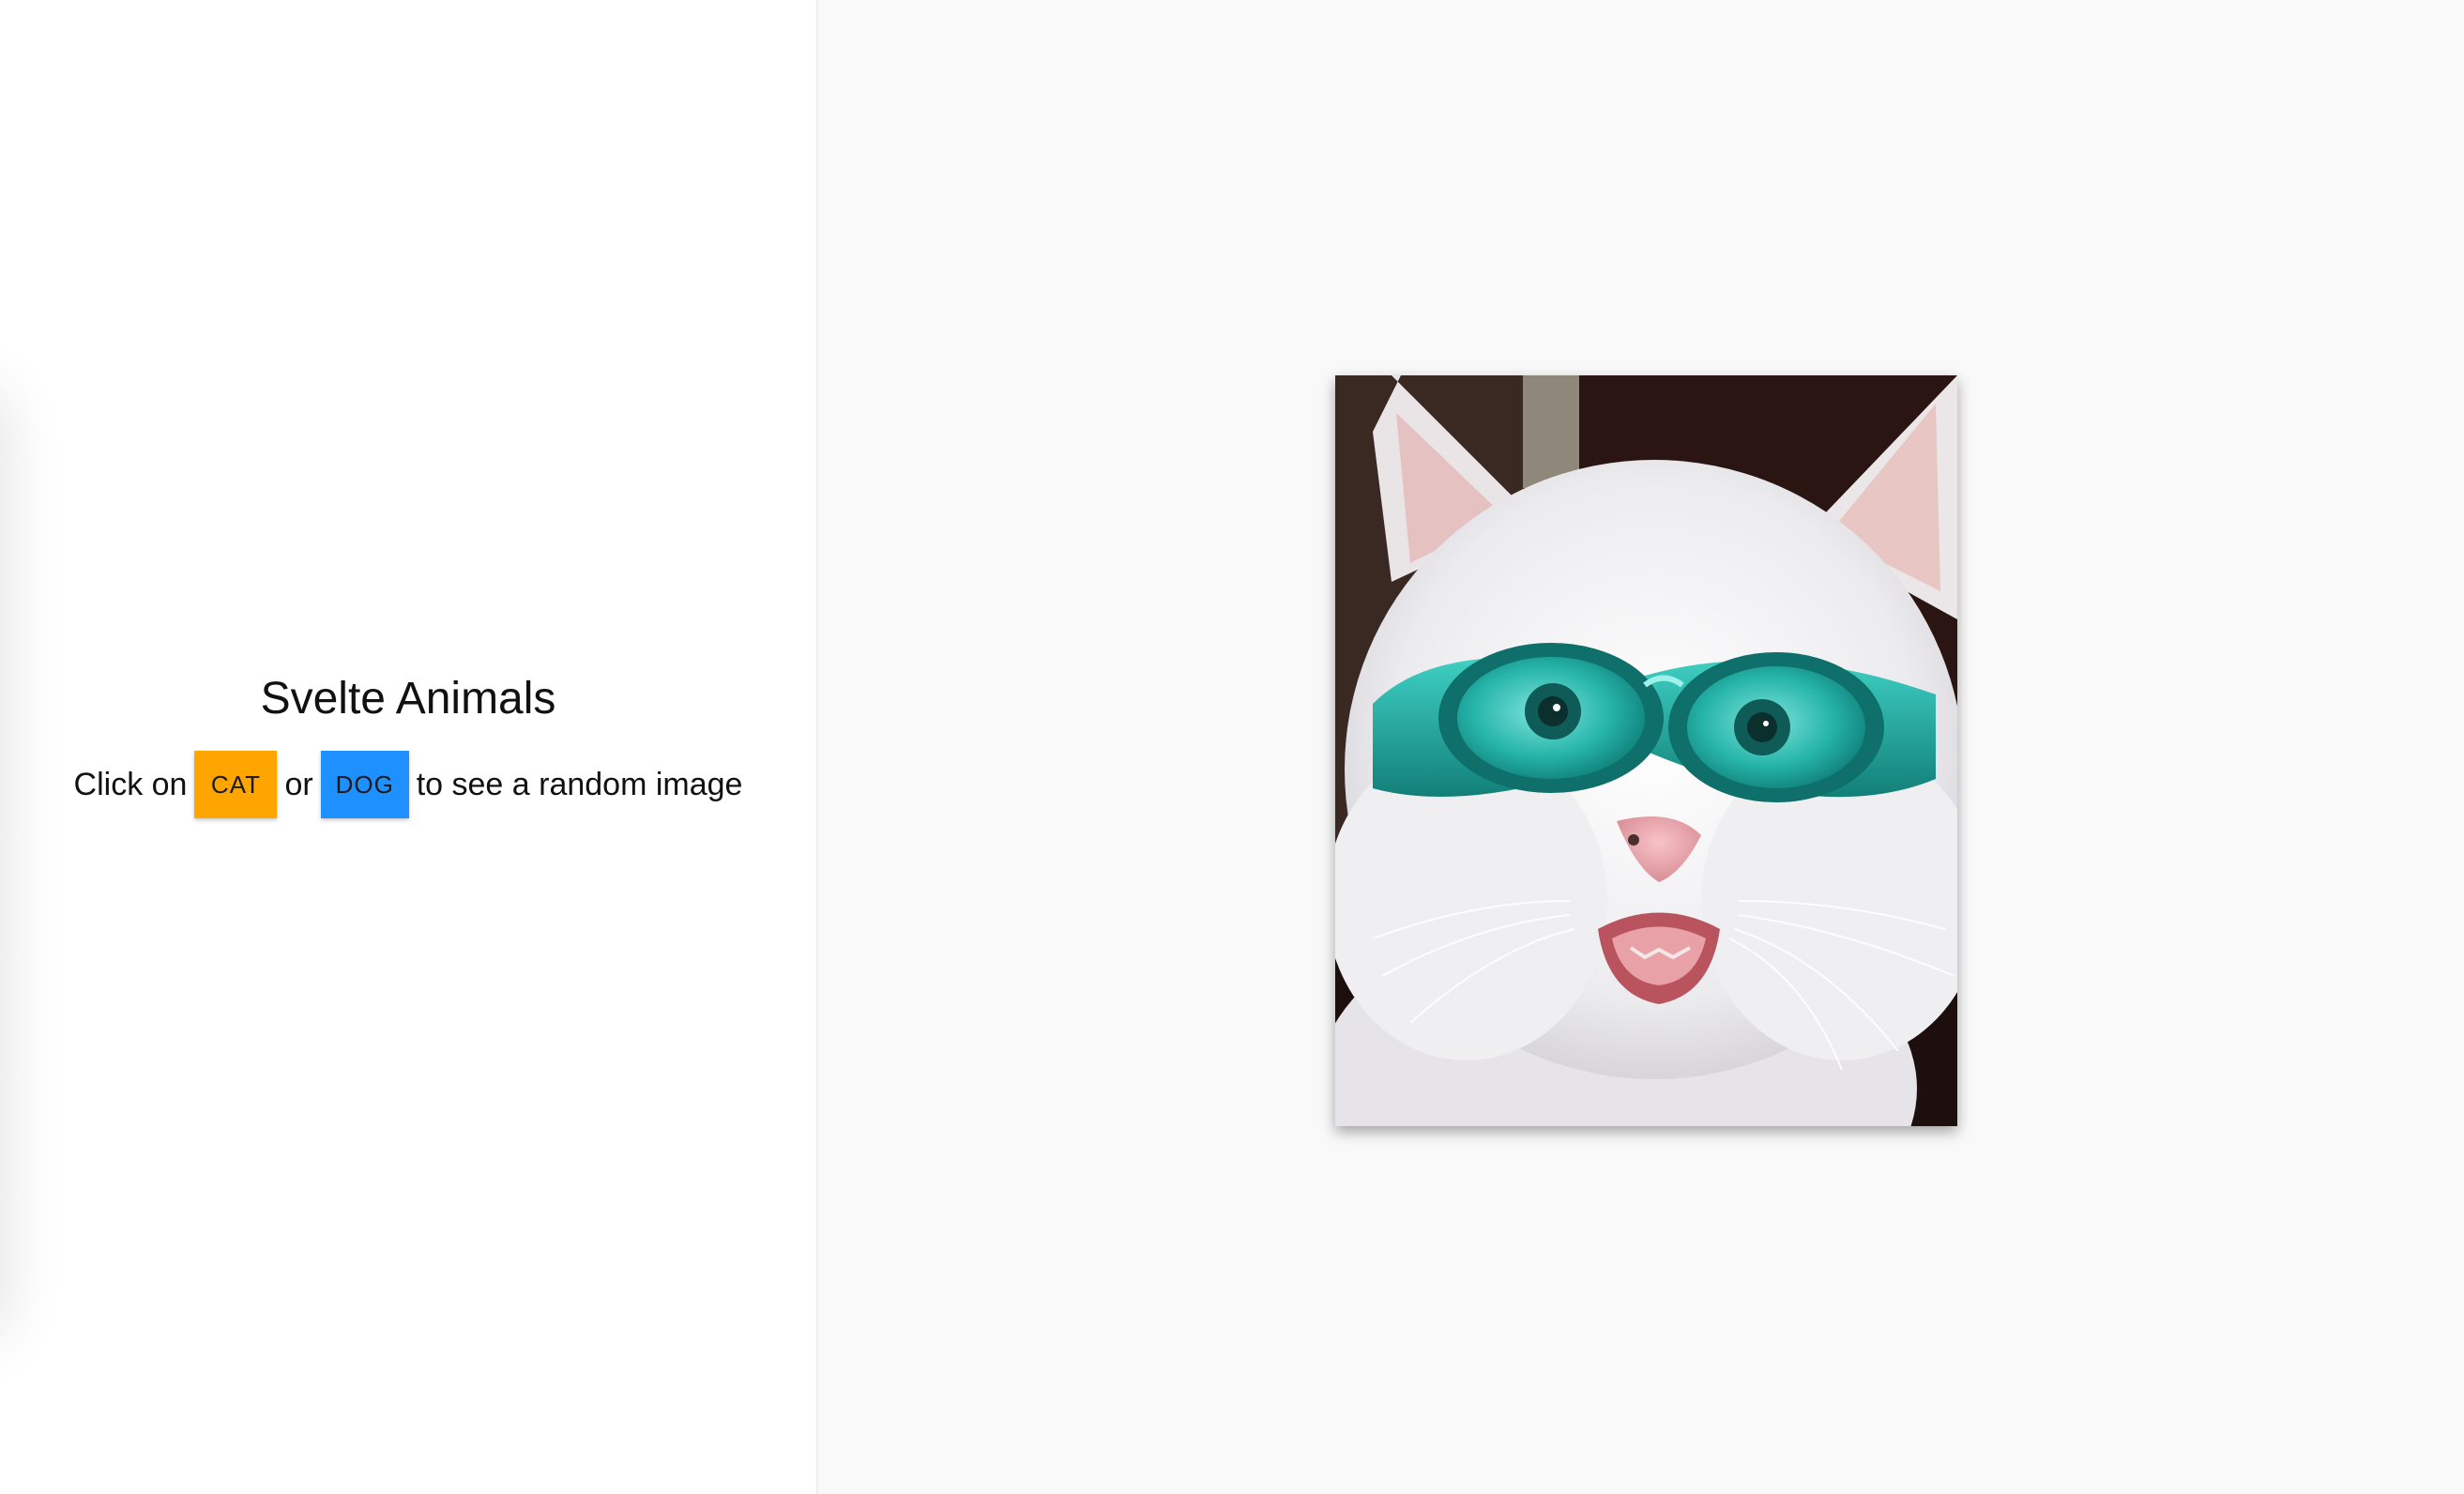  I want to click on cat-button: CAT, so click(236, 784).